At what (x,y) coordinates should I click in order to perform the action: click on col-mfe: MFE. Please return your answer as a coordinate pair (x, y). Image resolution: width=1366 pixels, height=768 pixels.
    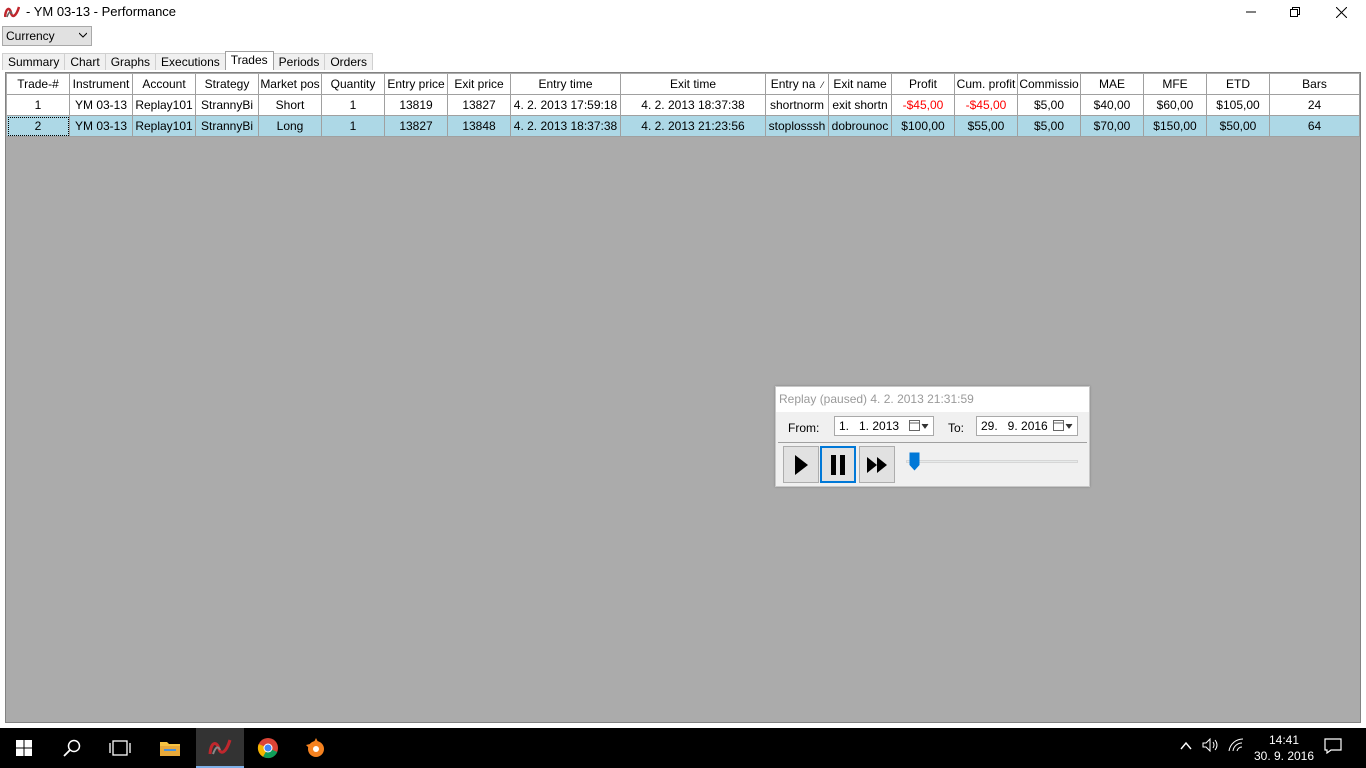
    Looking at the image, I should click on (1175, 84).